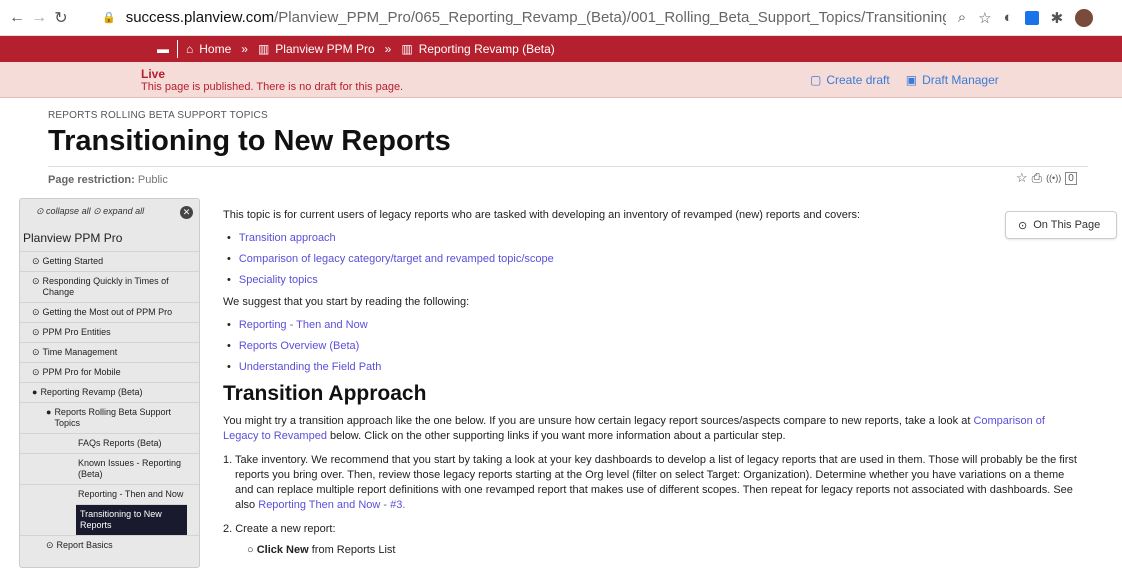  What do you see at coordinates (816, 80) in the screenshot?
I see `clipboard-icon: ▢` at bounding box center [816, 80].